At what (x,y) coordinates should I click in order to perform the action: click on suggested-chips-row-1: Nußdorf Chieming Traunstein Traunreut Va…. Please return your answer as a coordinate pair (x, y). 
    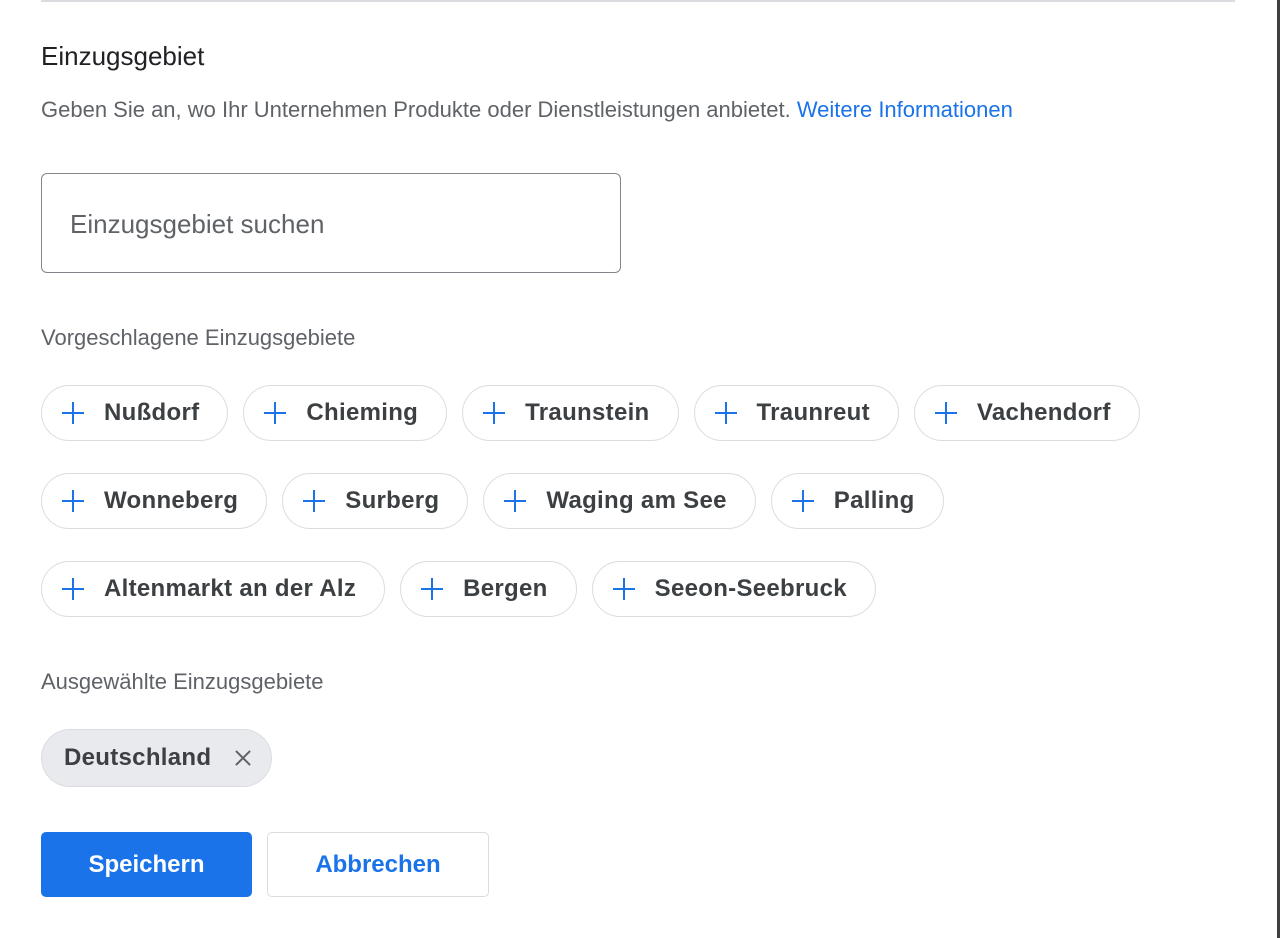
    Looking at the image, I should click on (590, 413).